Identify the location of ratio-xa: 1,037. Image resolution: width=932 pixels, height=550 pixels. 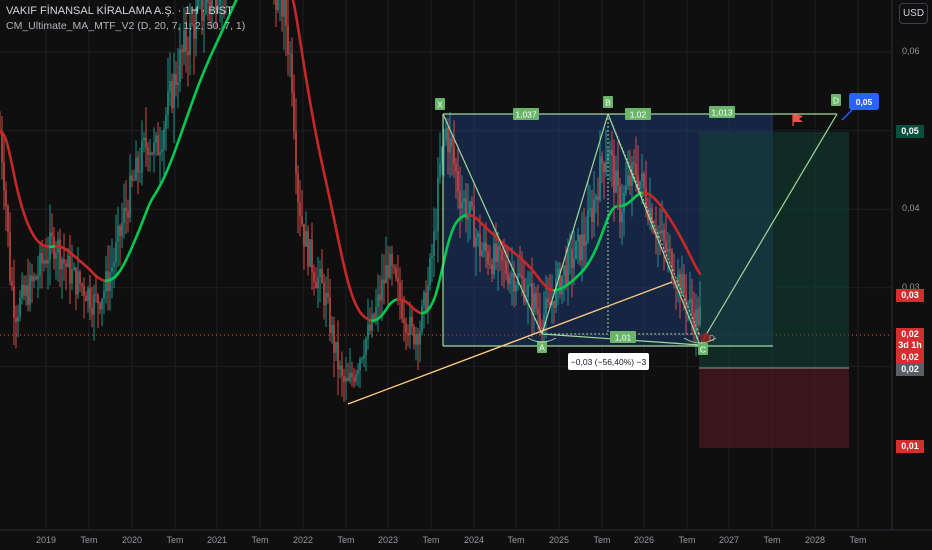
(526, 115).